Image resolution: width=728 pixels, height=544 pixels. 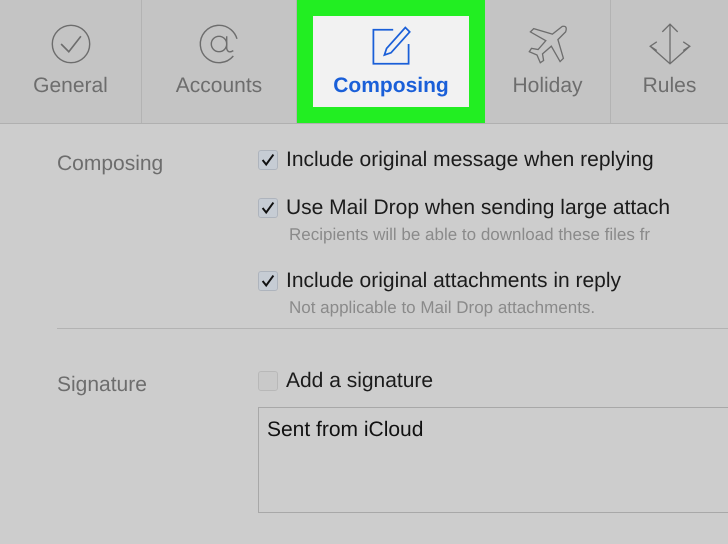 What do you see at coordinates (102, 384) in the screenshot?
I see `section-title: Signature` at bounding box center [102, 384].